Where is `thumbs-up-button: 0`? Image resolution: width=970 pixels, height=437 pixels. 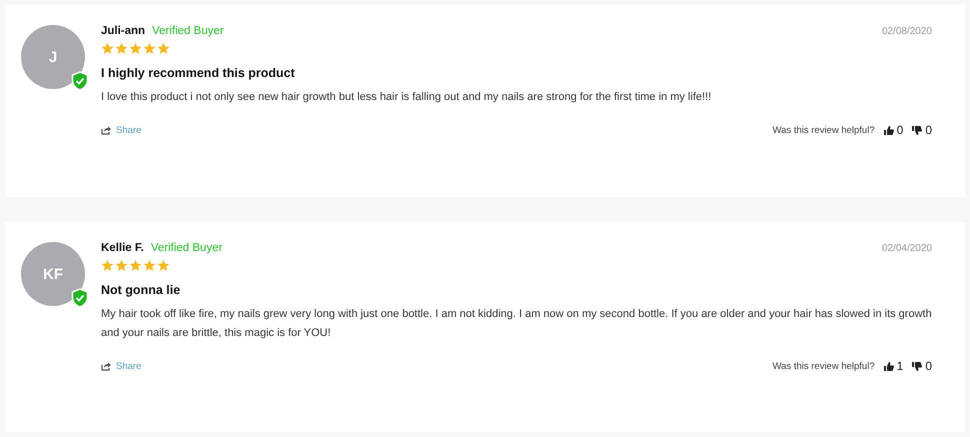
thumbs-up-button: 0 is located at coordinates (892, 130).